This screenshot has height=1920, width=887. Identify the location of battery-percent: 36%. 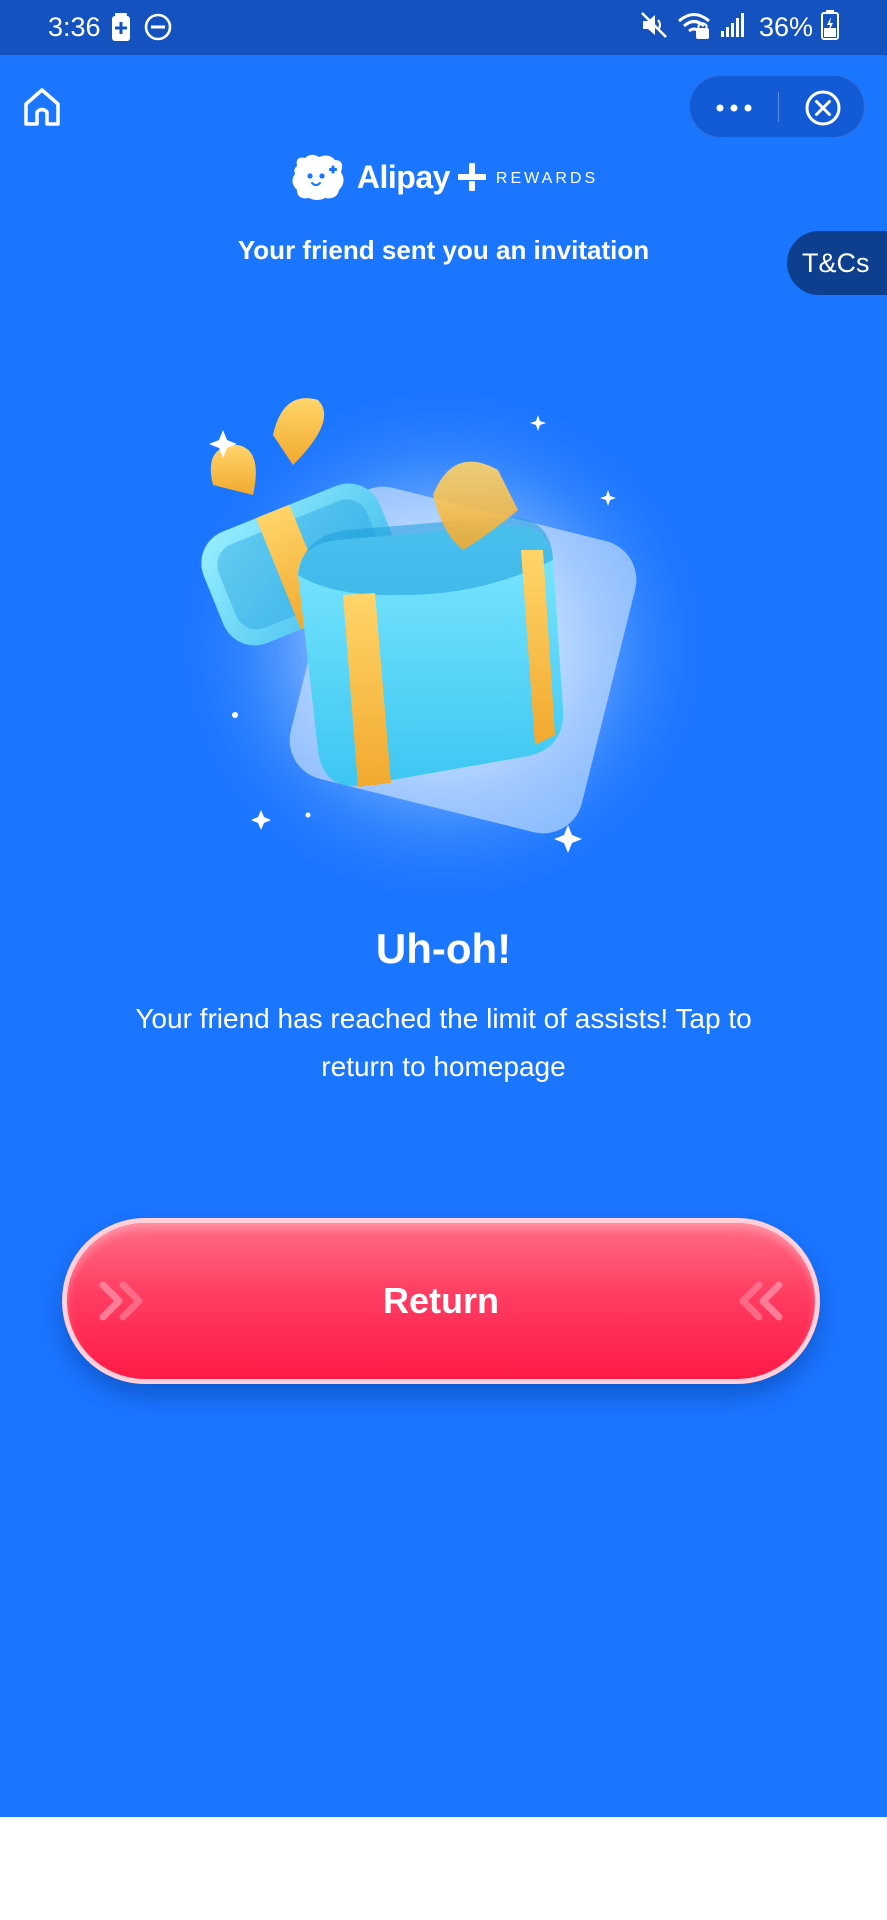
(785, 27).